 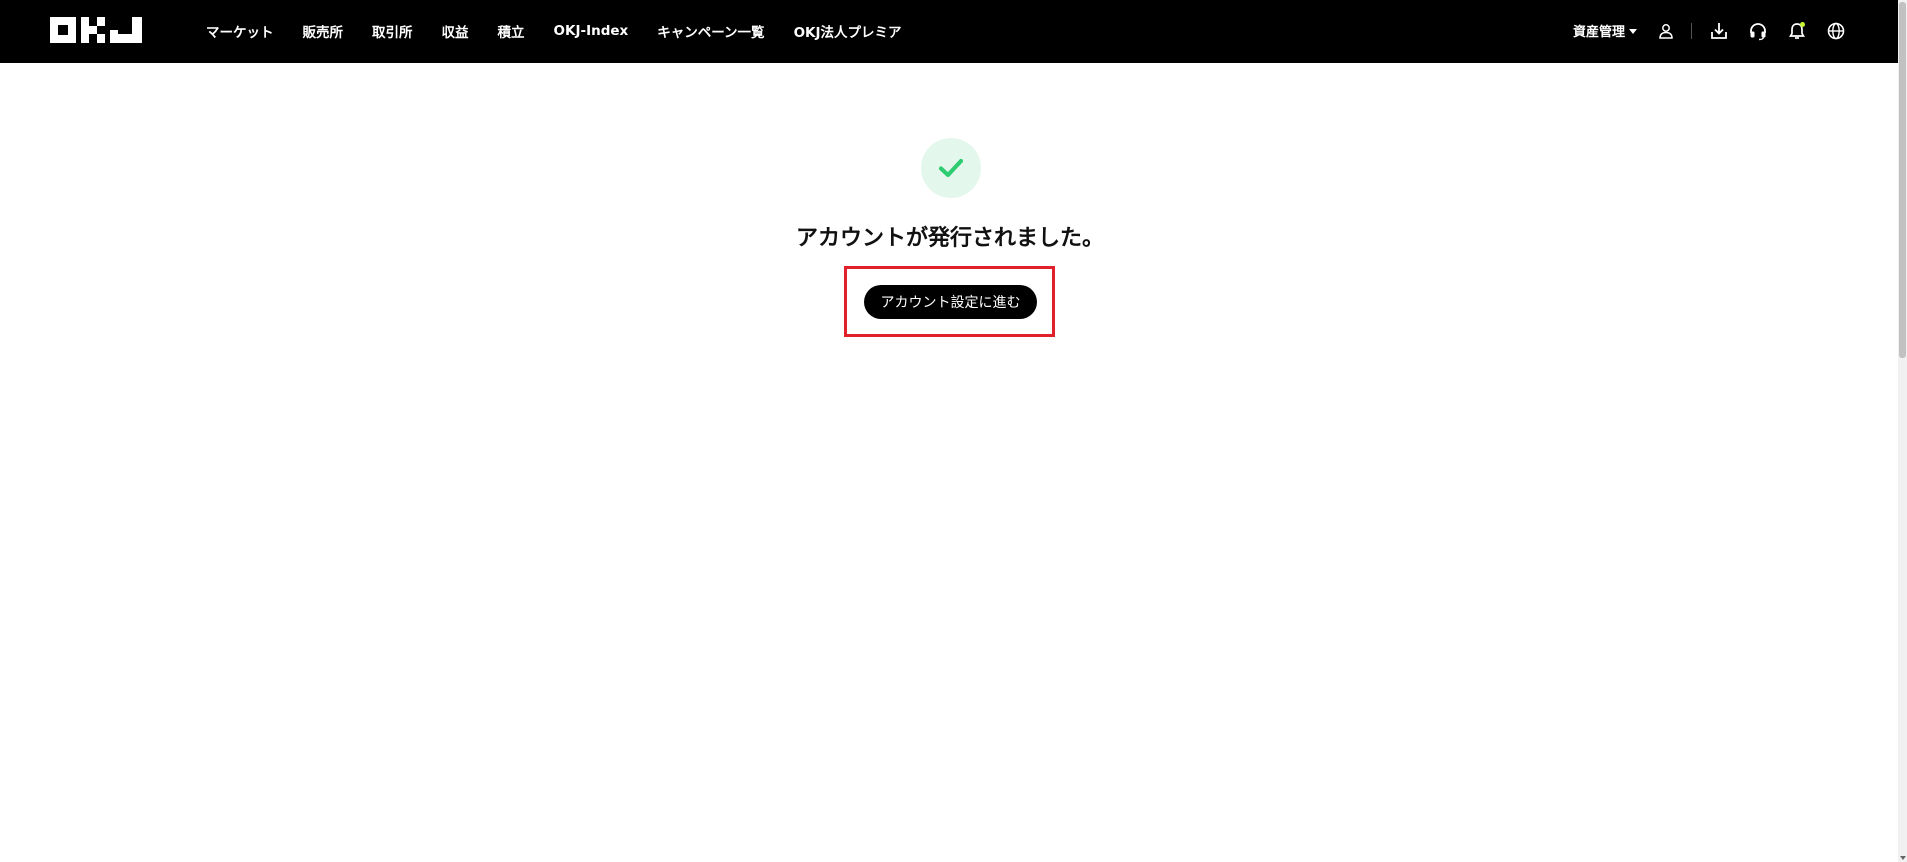 What do you see at coordinates (591, 31) in the screenshot?
I see `nav-item-okj-index: OKJ-Index` at bounding box center [591, 31].